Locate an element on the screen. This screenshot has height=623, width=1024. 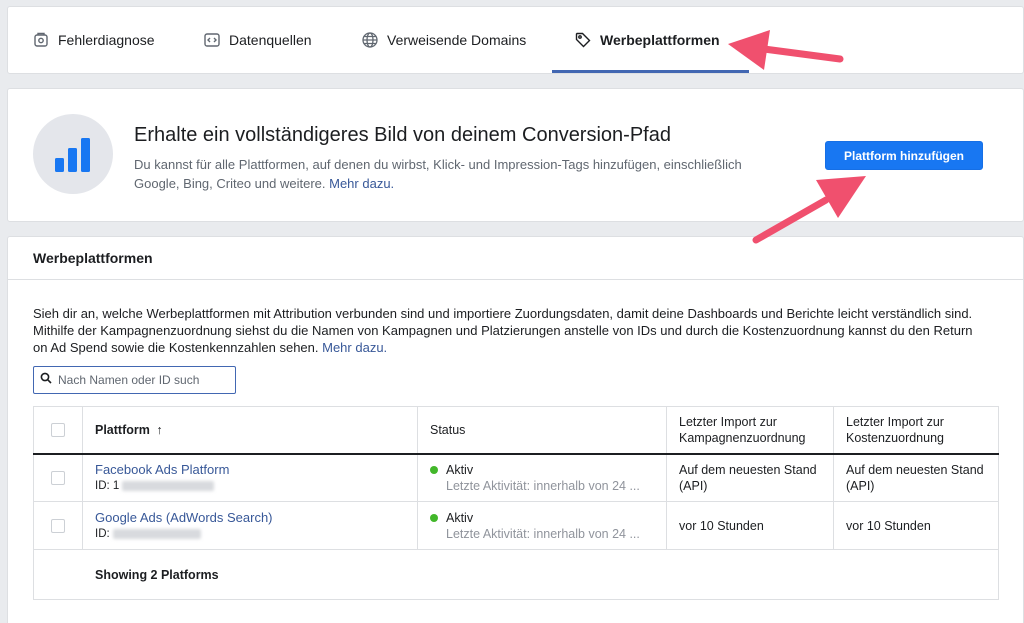
cost-import-cell: Auf dem neuesten Stand (API) is located at coordinates (916, 477).